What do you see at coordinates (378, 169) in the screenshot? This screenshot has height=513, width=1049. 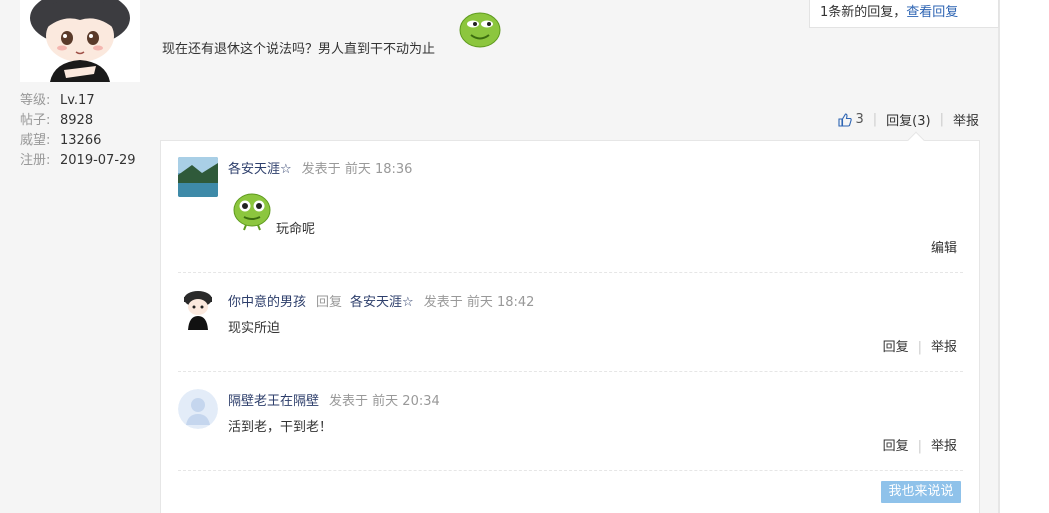 I see `comment-time: 前天 18:36` at bounding box center [378, 169].